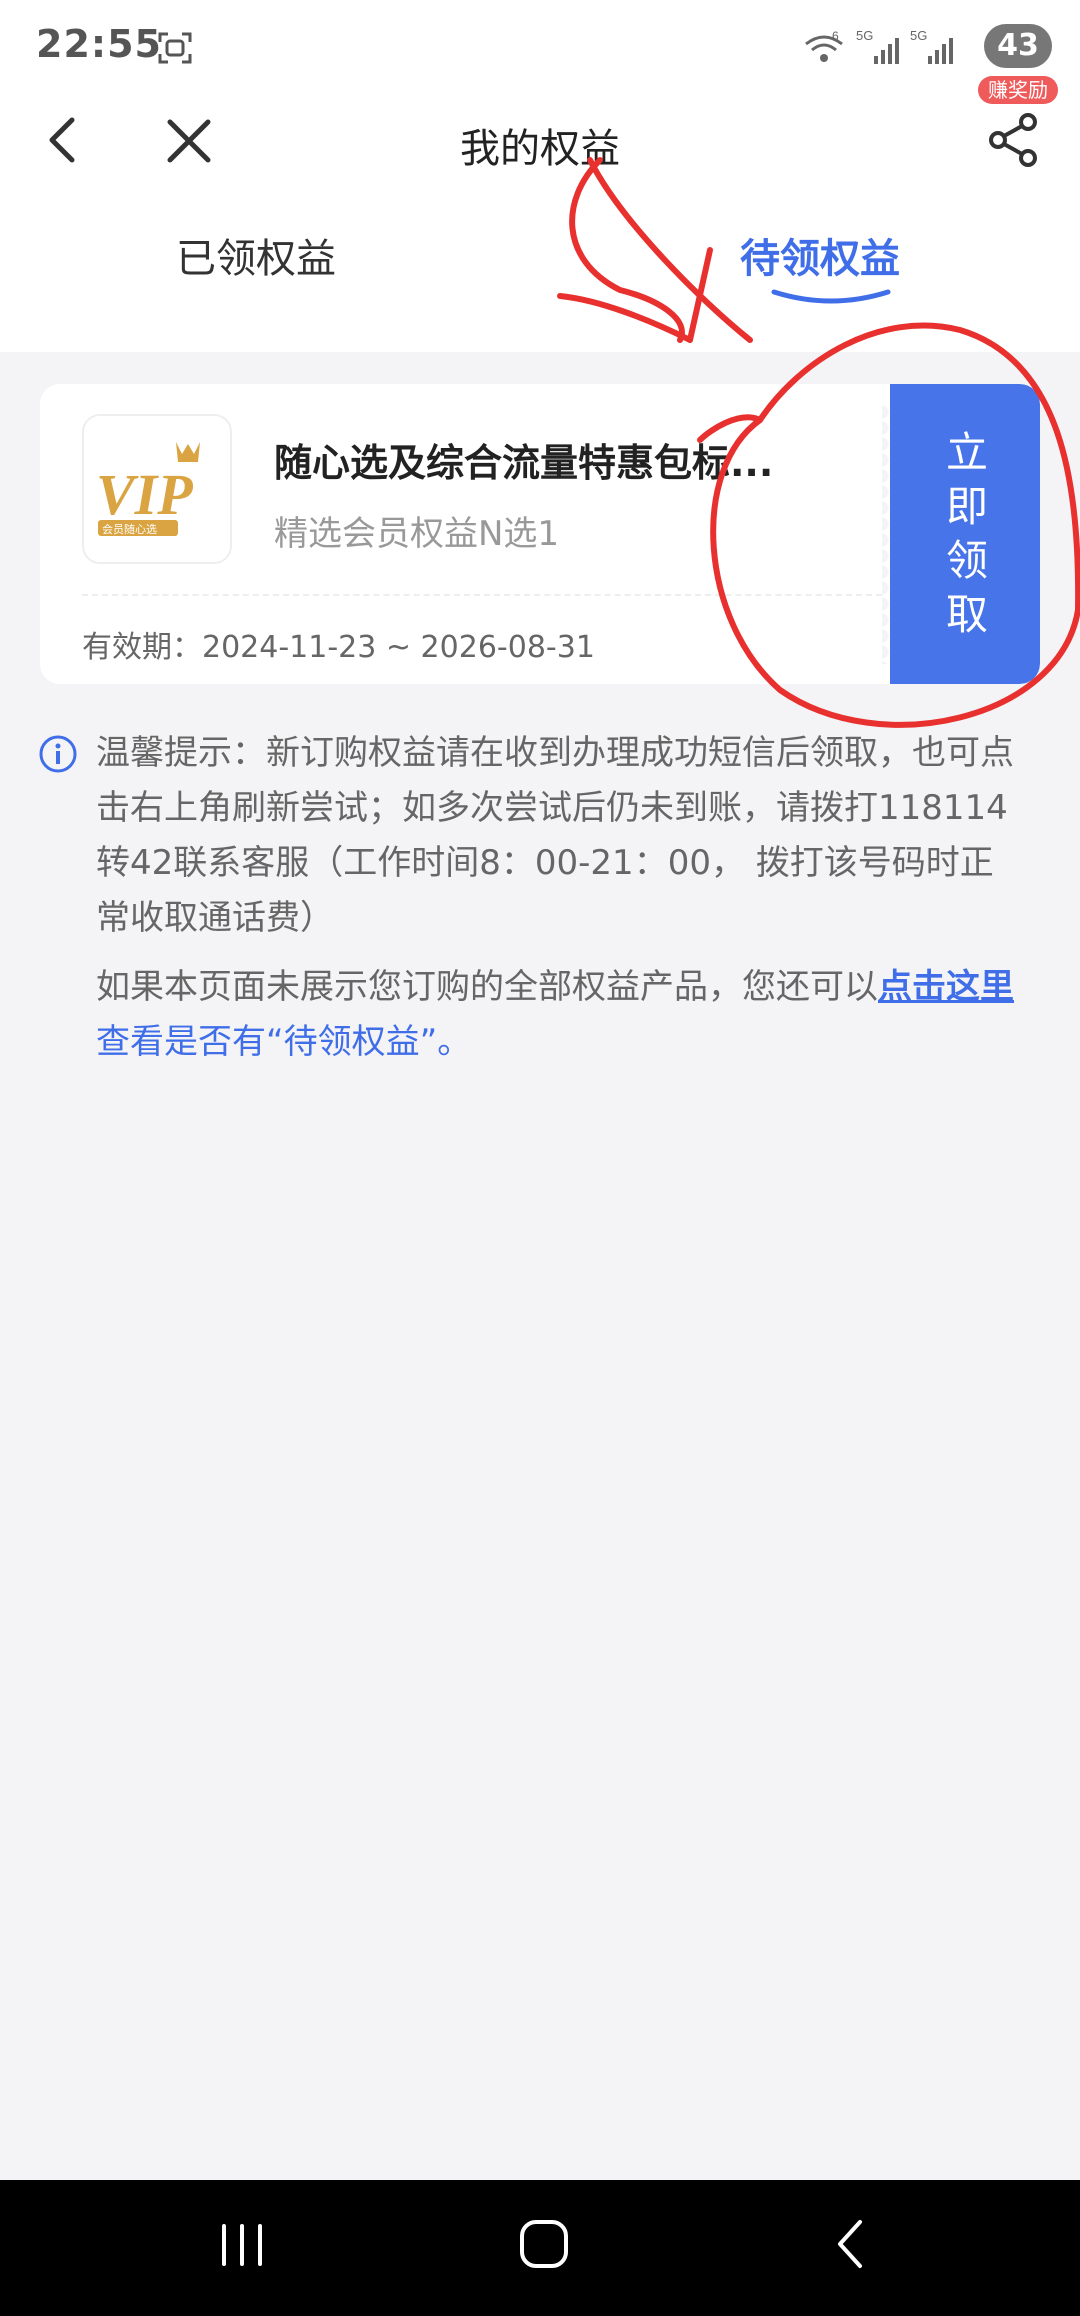 This screenshot has width=1080, height=2316. What do you see at coordinates (242, 2245) in the screenshot?
I see `recents-icon` at bounding box center [242, 2245].